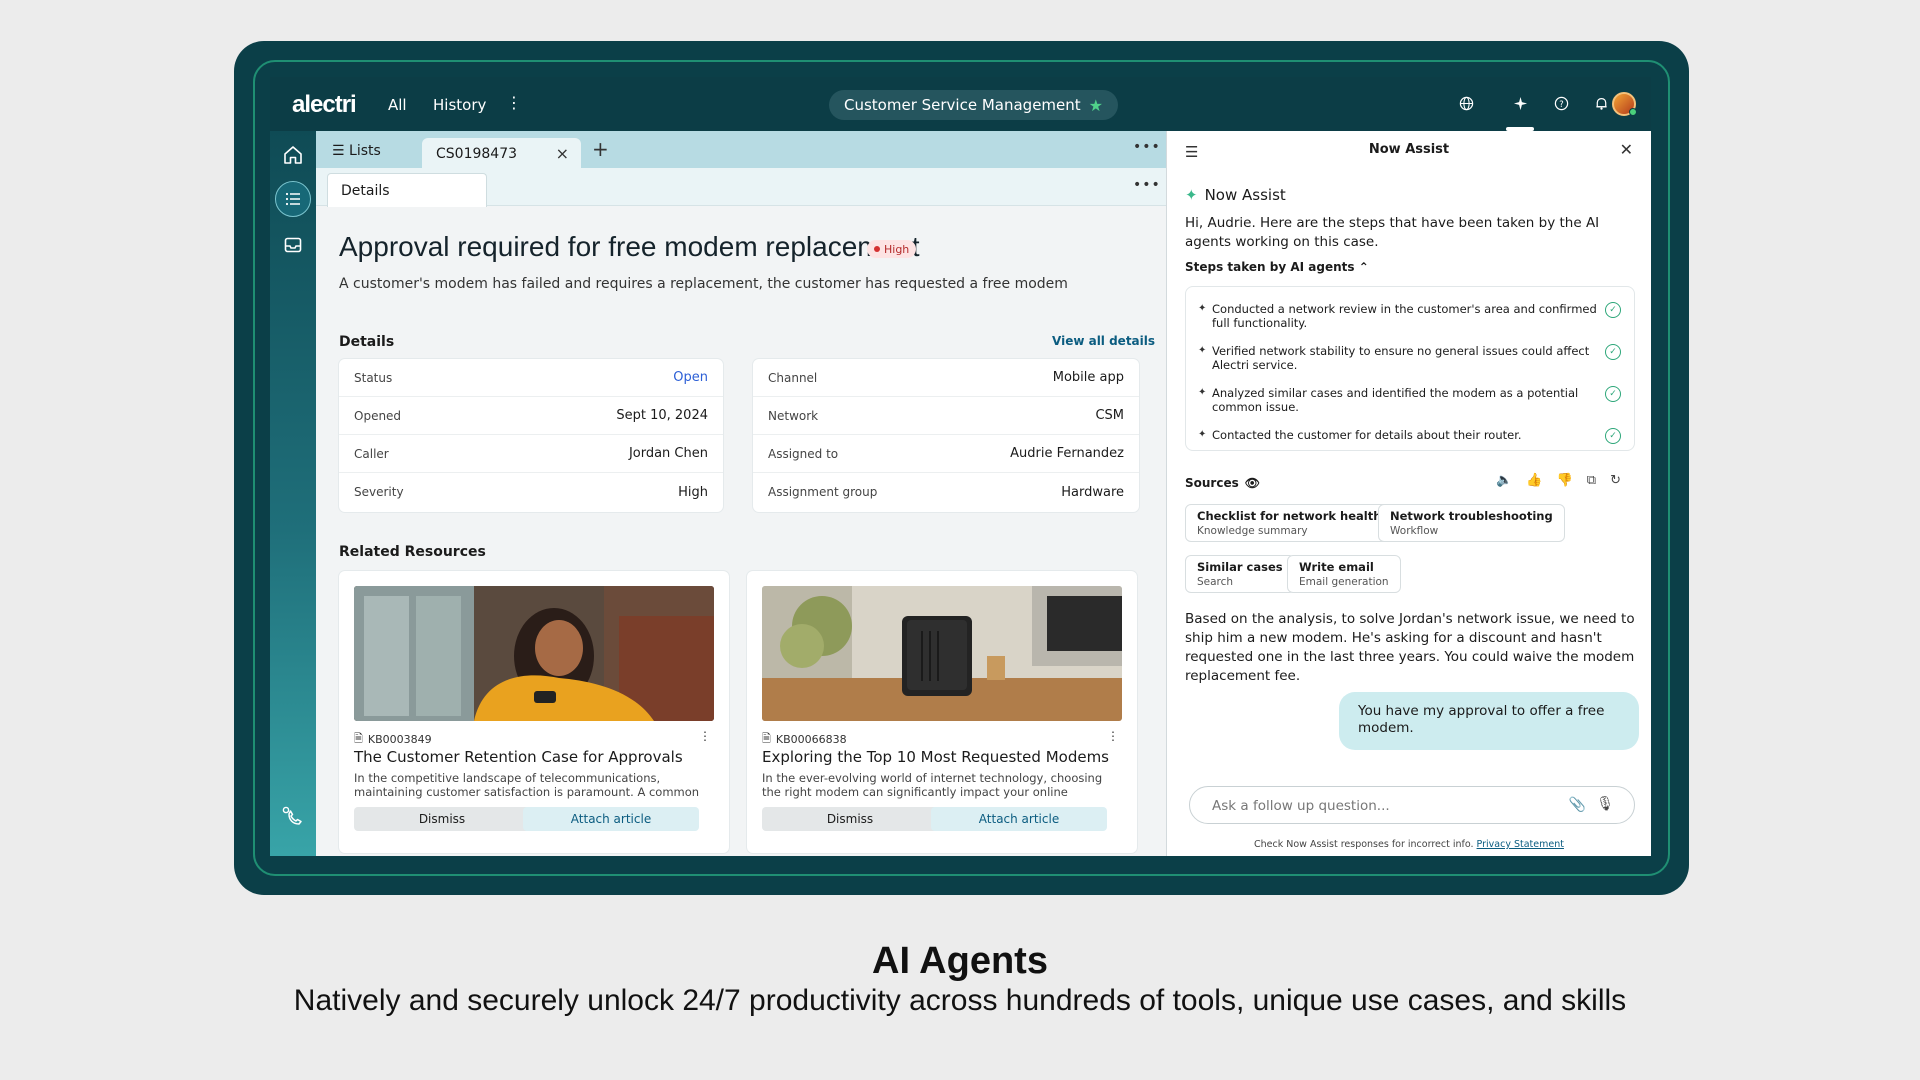 The height and width of the screenshot is (1080, 1920). I want to click on resource-kb: 🗎 KB00066838, so click(804, 739).